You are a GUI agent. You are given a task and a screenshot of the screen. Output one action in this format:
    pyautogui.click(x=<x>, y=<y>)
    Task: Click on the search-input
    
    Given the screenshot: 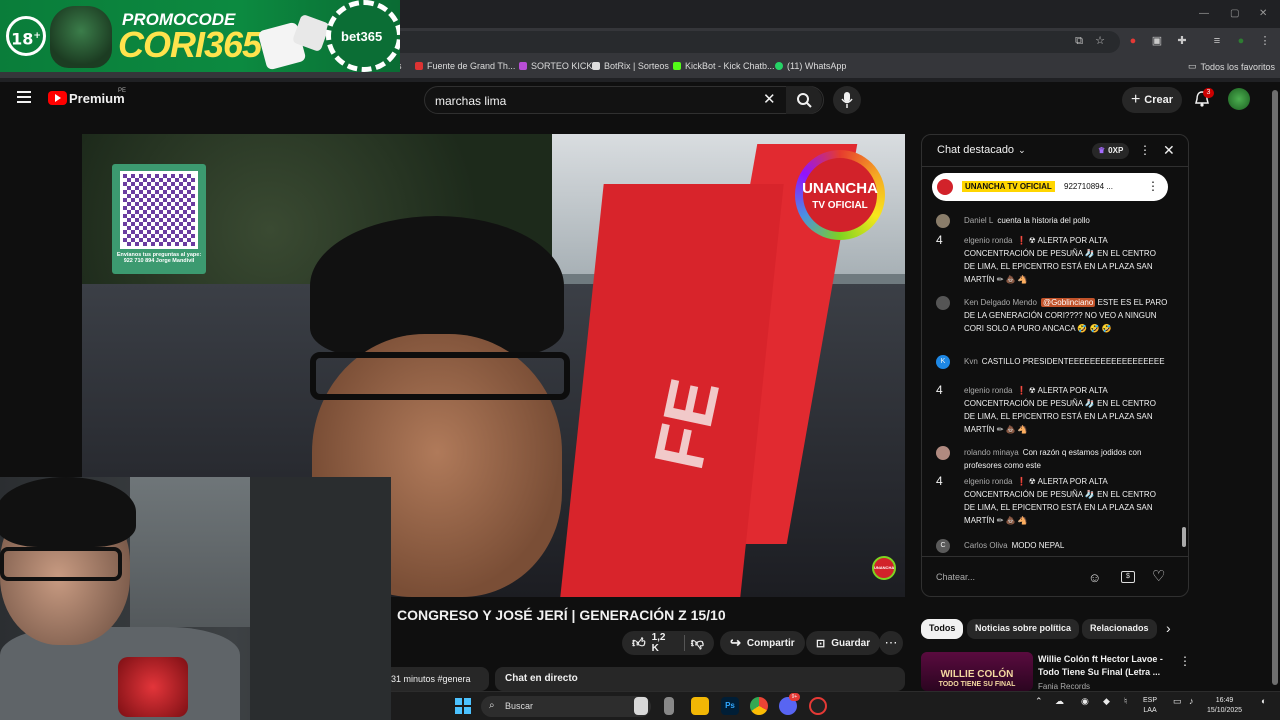 What is the action you would take?
    pyautogui.click(x=595, y=101)
    